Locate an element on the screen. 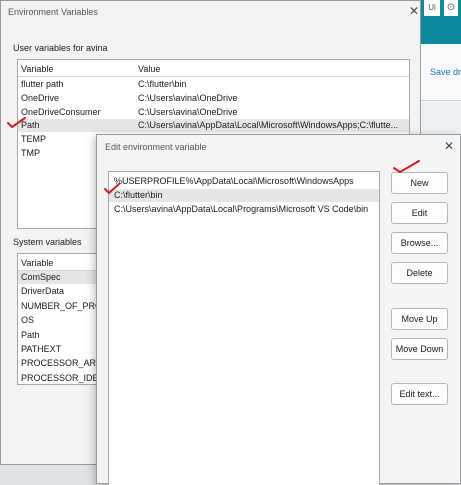 The width and height of the screenshot is (461, 485). edit-dialog-title: Edit environment variable is located at coordinates (156, 147).